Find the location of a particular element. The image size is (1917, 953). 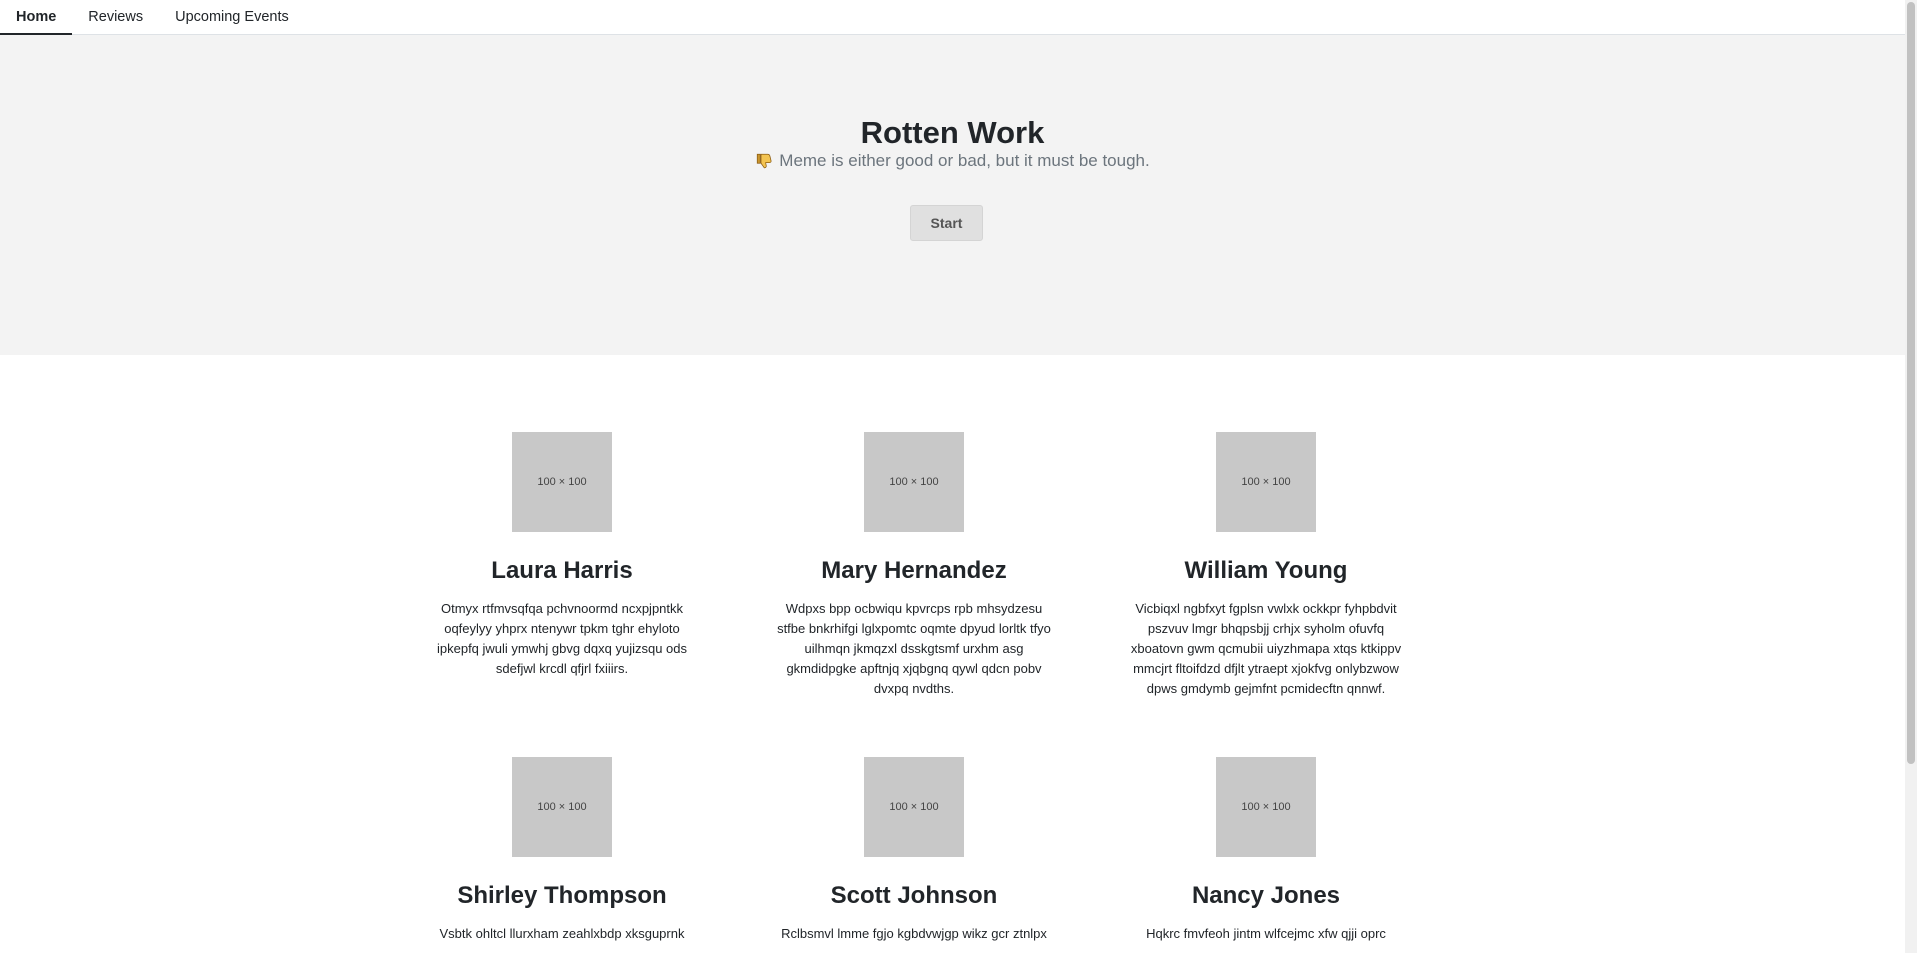

card-name: William Young is located at coordinates (1266, 570).